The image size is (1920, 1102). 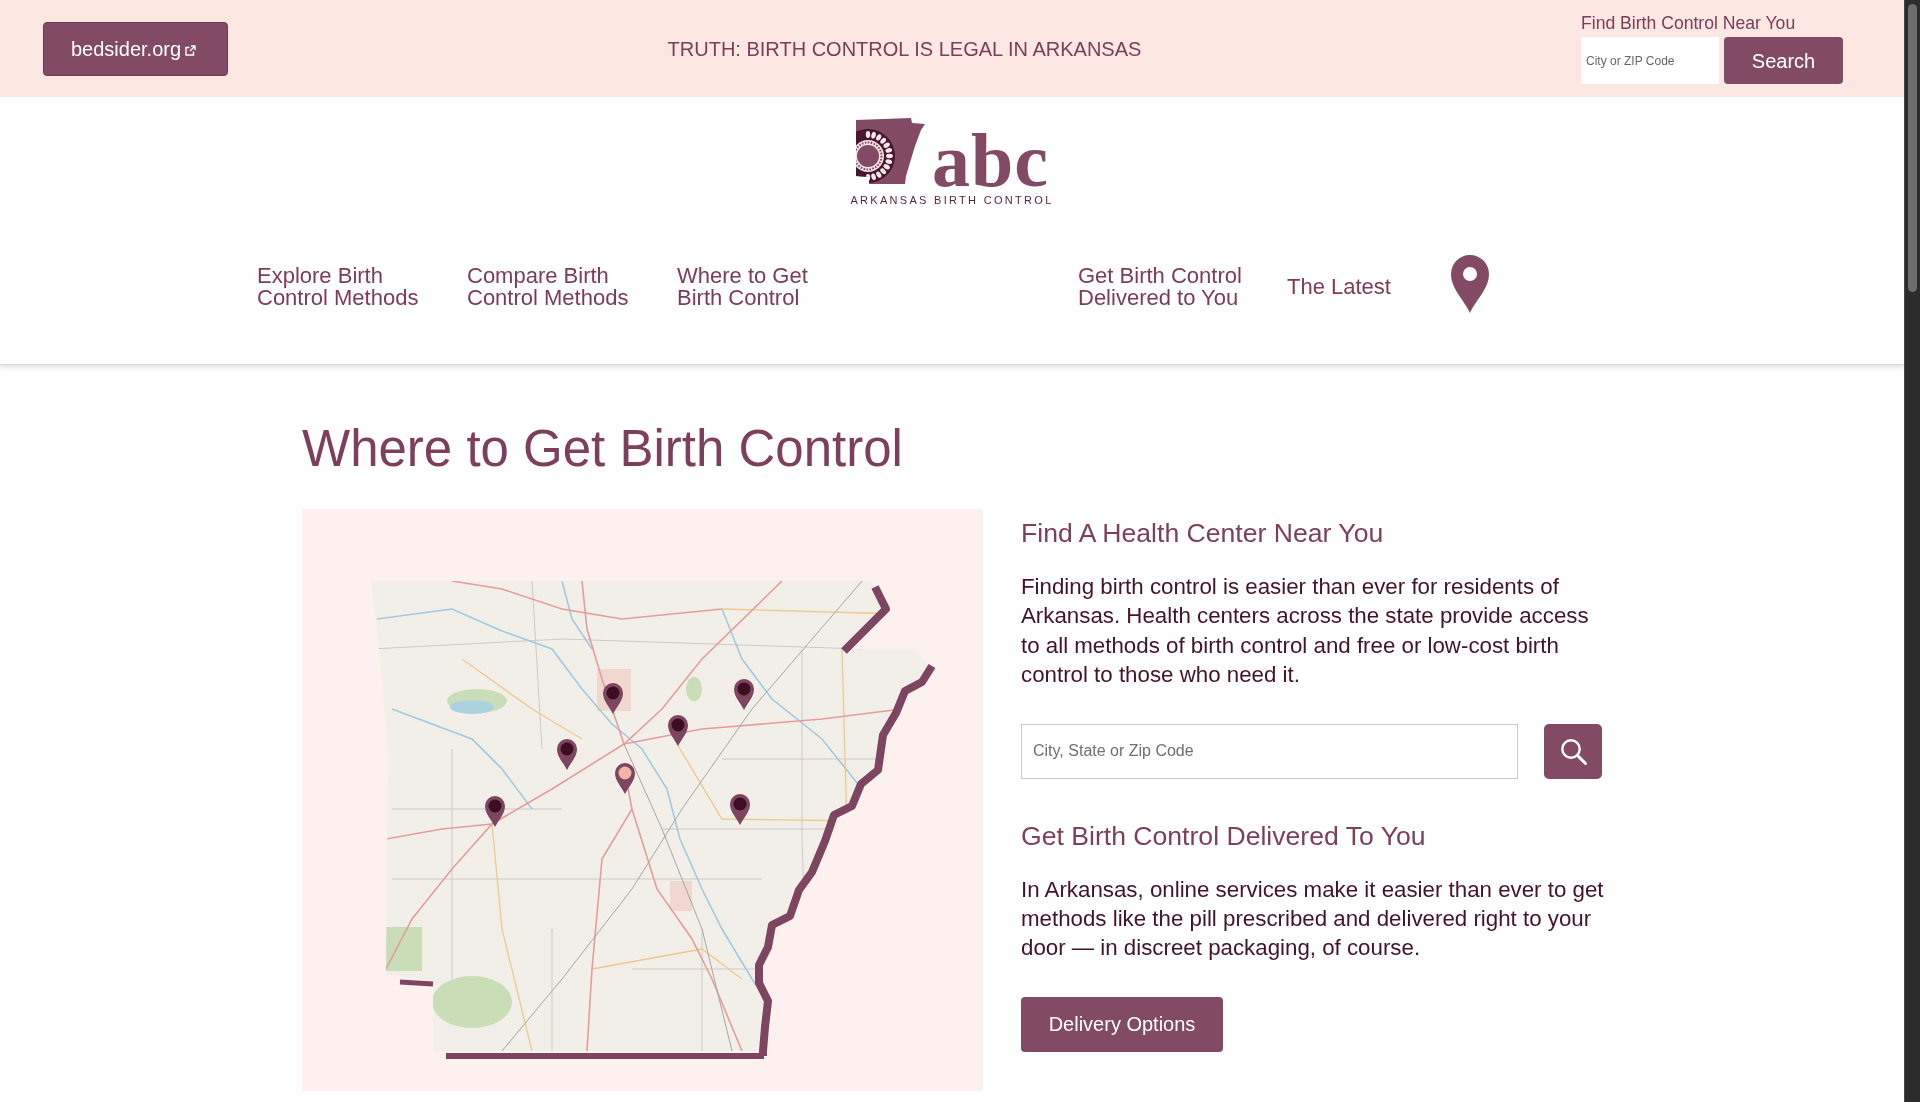 I want to click on logo-tagline: ARKANSAS BIRTH CONTROL, so click(x=952, y=200).